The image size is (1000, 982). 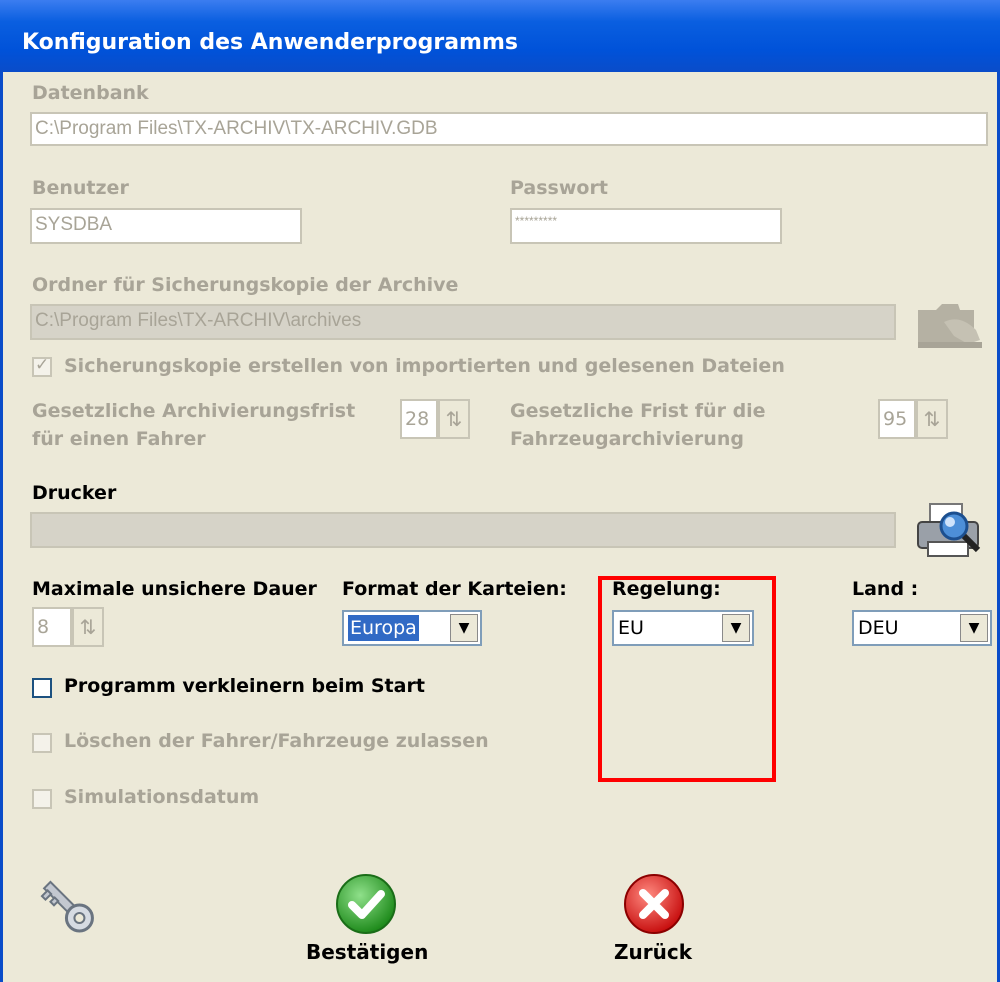 I want to click on country-select: DEU ▼, so click(x=922, y=628).